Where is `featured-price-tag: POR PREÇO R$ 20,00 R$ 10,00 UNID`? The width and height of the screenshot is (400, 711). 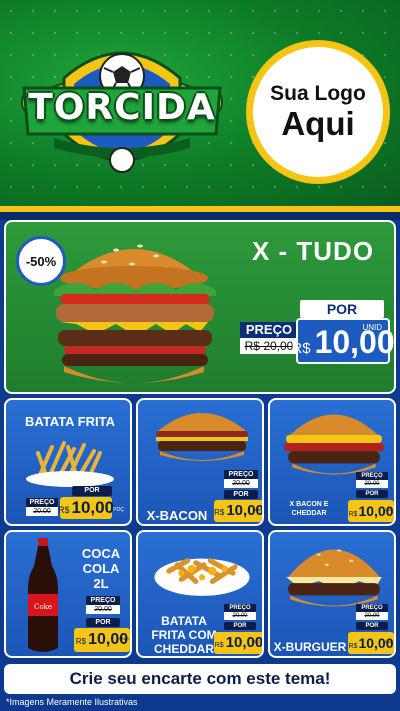
featured-price-tag: POR PREÇO R$ 20,00 R$ 10,00 UNID is located at coordinates (316, 345).